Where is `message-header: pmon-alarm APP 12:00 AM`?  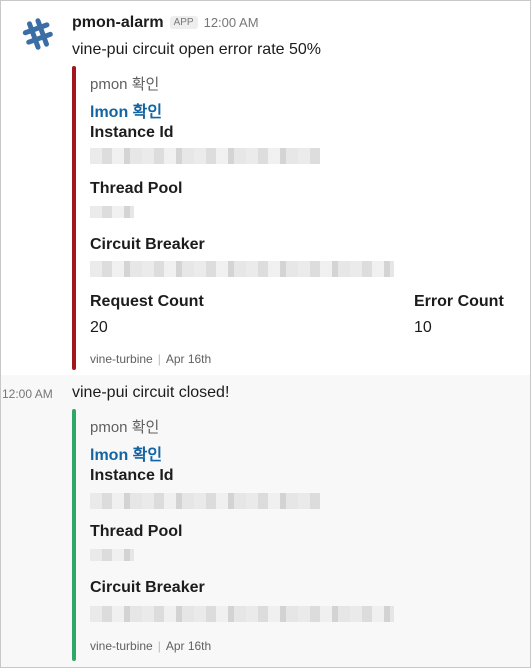 message-header: pmon-alarm APP 12:00 AM is located at coordinates (165, 23).